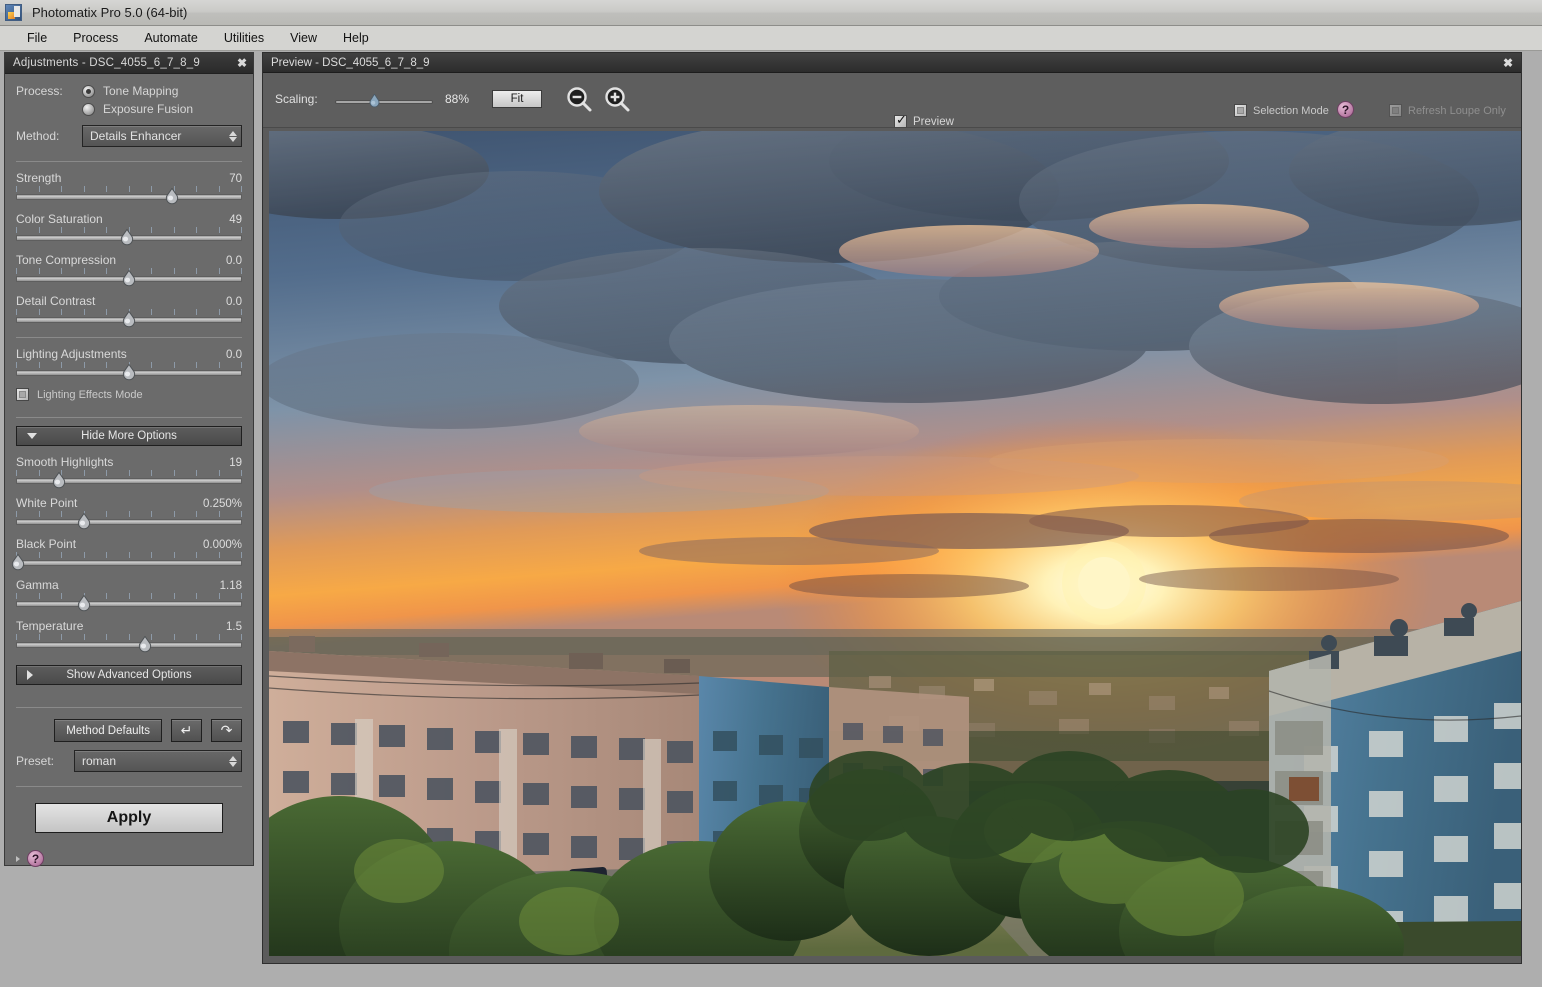  What do you see at coordinates (148, 109) in the screenshot?
I see `radio-exposure-fusion-label: Exposure Fusion` at bounding box center [148, 109].